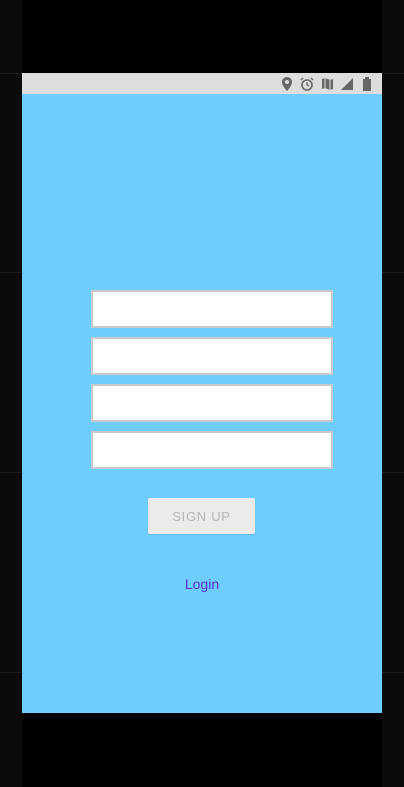  What do you see at coordinates (287, 83) in the screenshot?
I see `location-pin-icon` at bounding box center [287, 83].